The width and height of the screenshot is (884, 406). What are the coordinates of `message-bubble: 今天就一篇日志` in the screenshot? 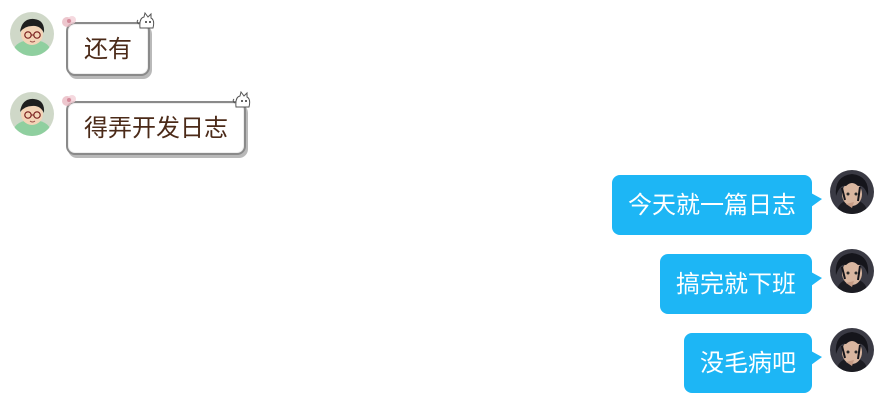 It's located at (717, 205).